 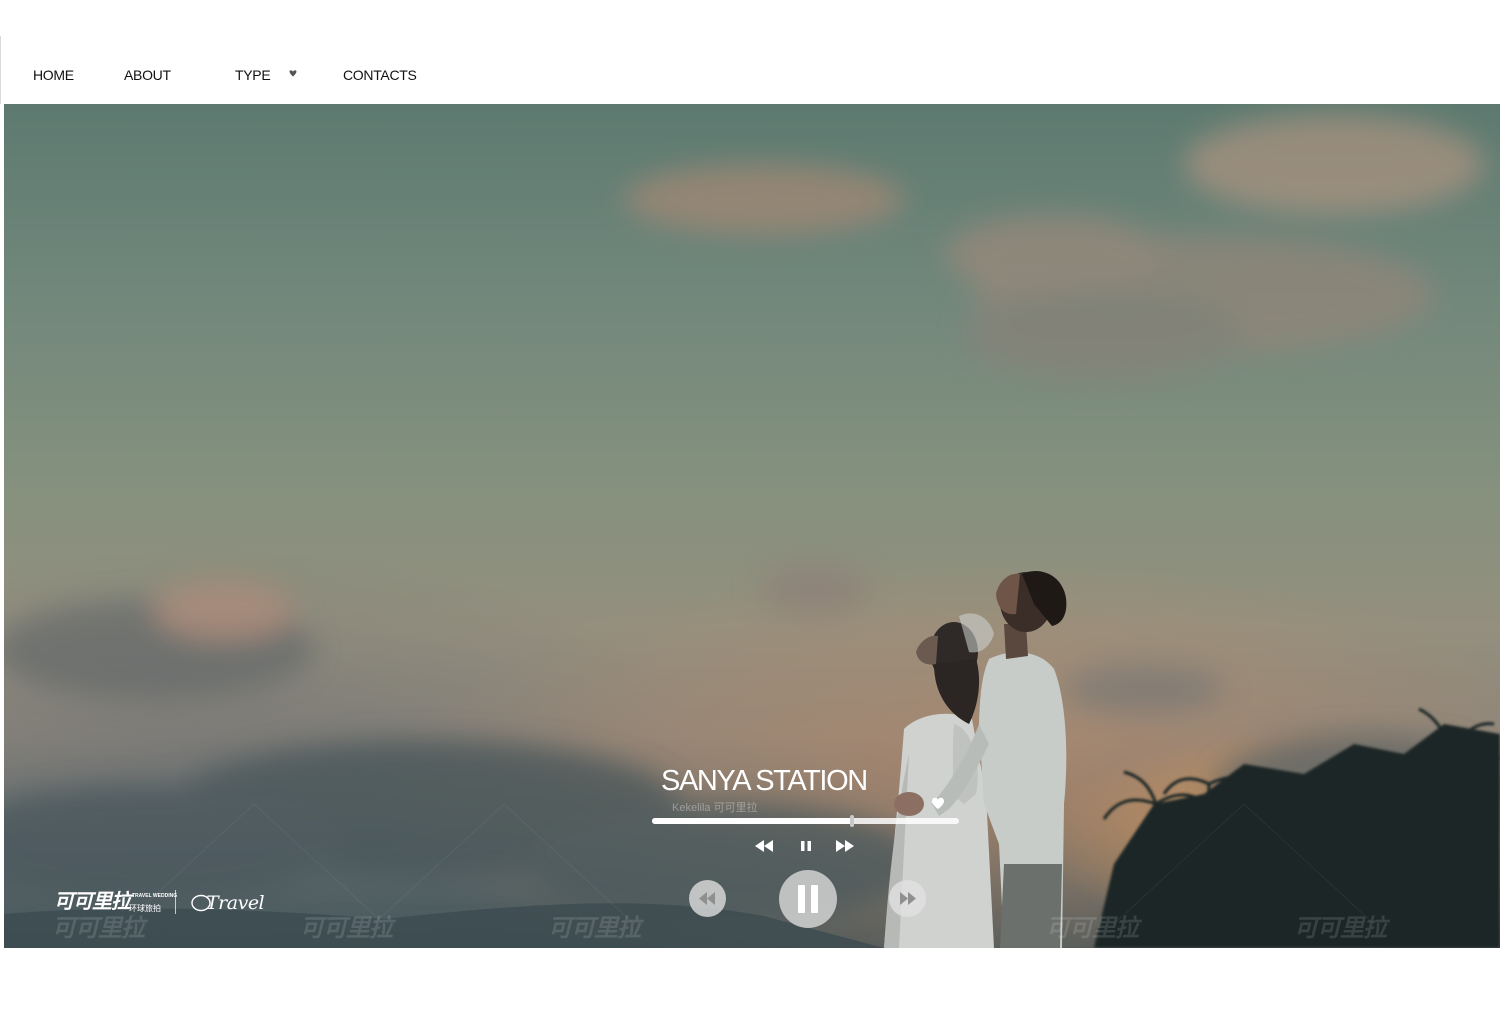 I want to click on fast-forward-button, so click(x=907, y=898).